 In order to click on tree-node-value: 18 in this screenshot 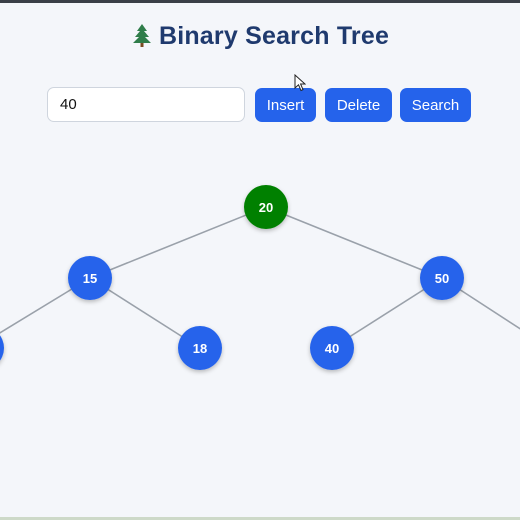, I will do `click(200, 348)`.